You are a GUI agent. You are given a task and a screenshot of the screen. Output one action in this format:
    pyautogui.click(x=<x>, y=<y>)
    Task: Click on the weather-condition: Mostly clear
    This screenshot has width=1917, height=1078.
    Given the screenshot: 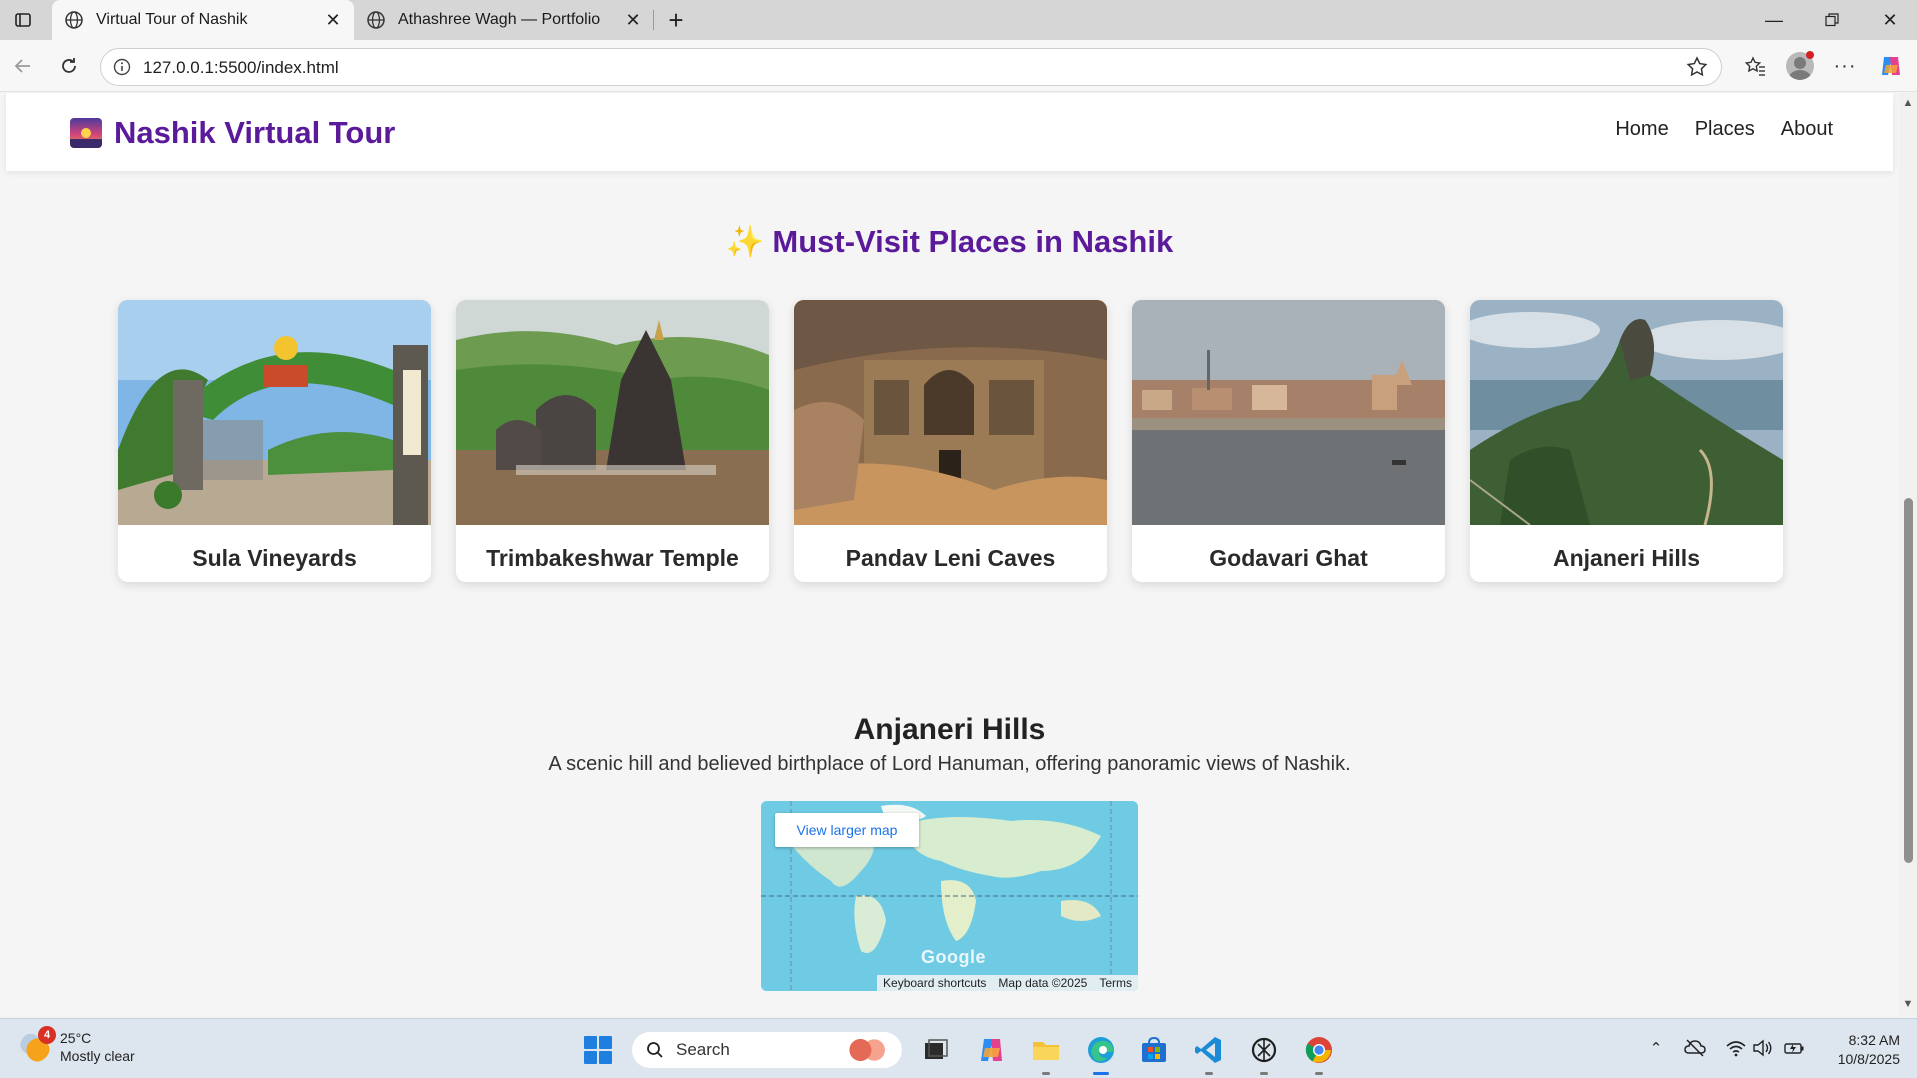 What is the action you would take?
    pyautogui.click(x=97, y=1056)
    